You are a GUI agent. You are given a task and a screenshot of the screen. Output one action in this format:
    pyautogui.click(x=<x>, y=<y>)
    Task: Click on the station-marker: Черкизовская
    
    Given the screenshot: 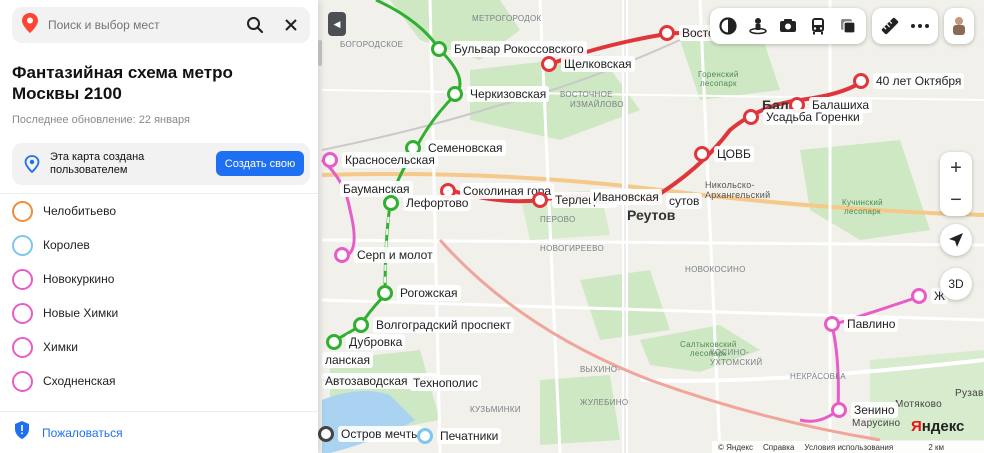 What is the action you would take?
    pyautogui.click(x=498, y=94)
    